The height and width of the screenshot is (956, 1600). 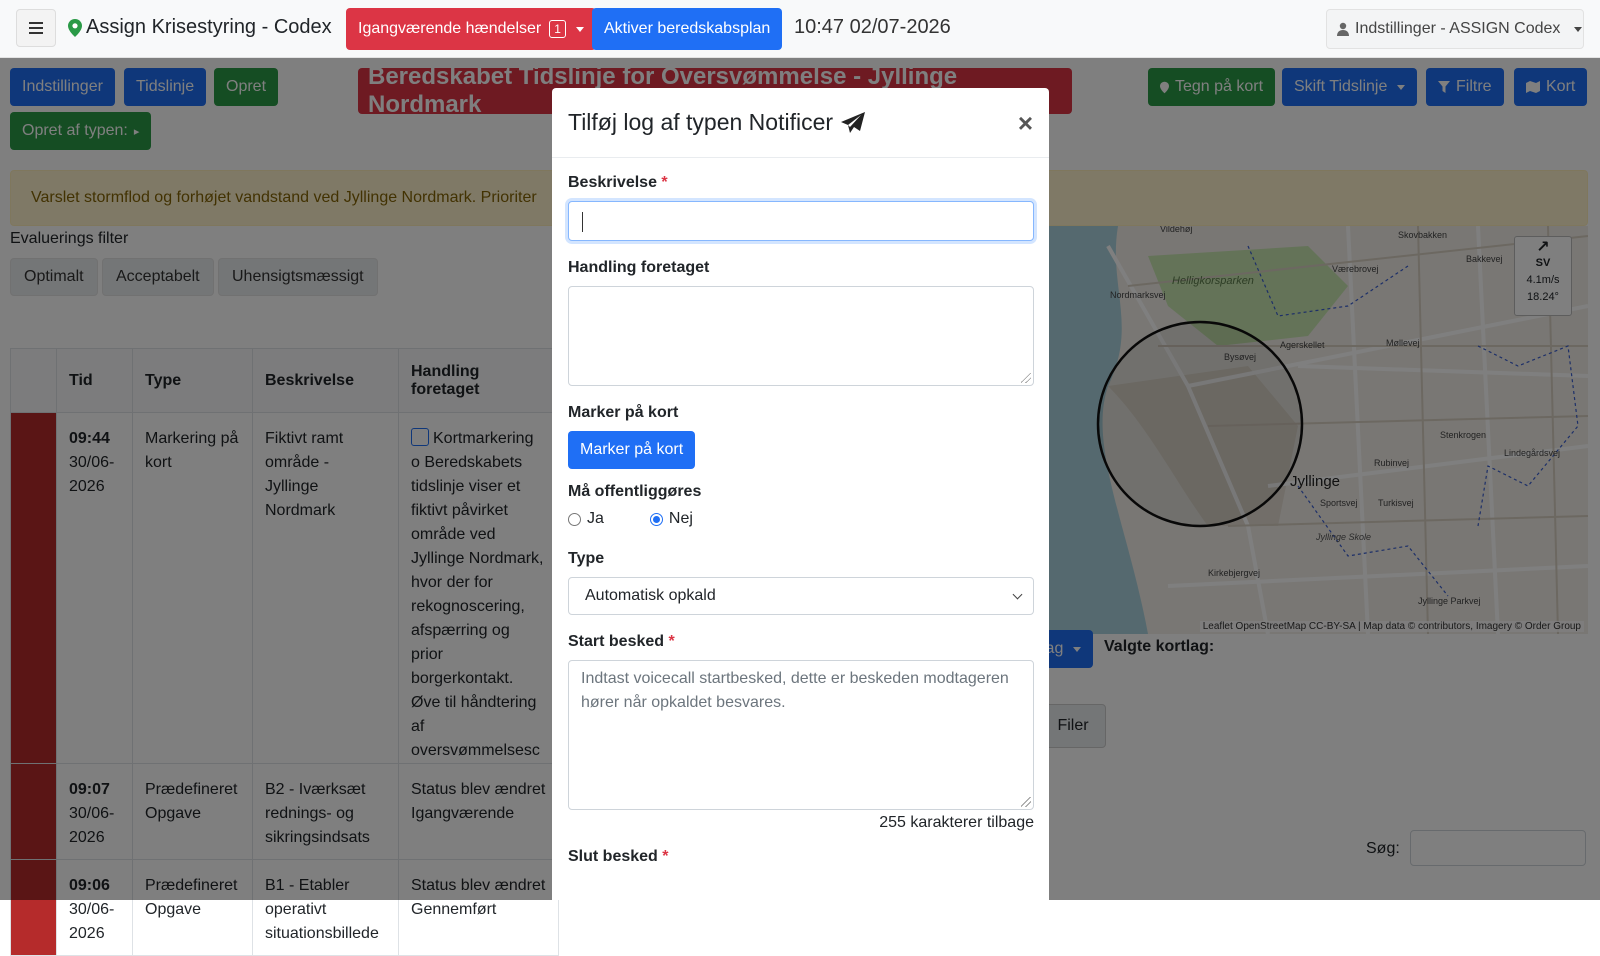 What do you see at coordinates (36, 28) in the screenshot?
I see `menu-toggle-button` at bounding box center [36, 28].